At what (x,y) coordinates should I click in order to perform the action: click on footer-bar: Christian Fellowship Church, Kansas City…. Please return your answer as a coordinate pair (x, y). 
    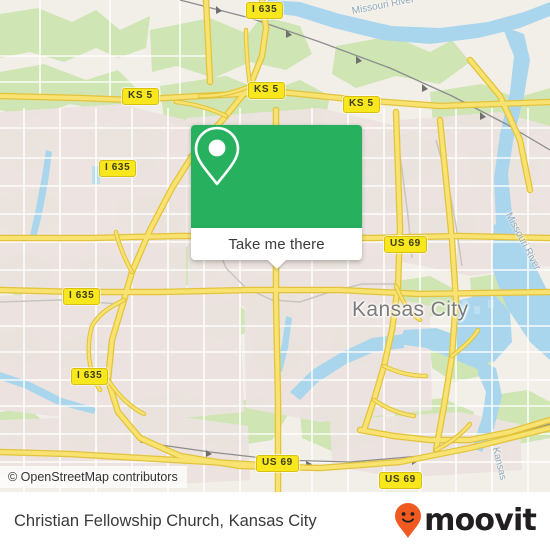
    Looking at the image, I should click on (275, 521).